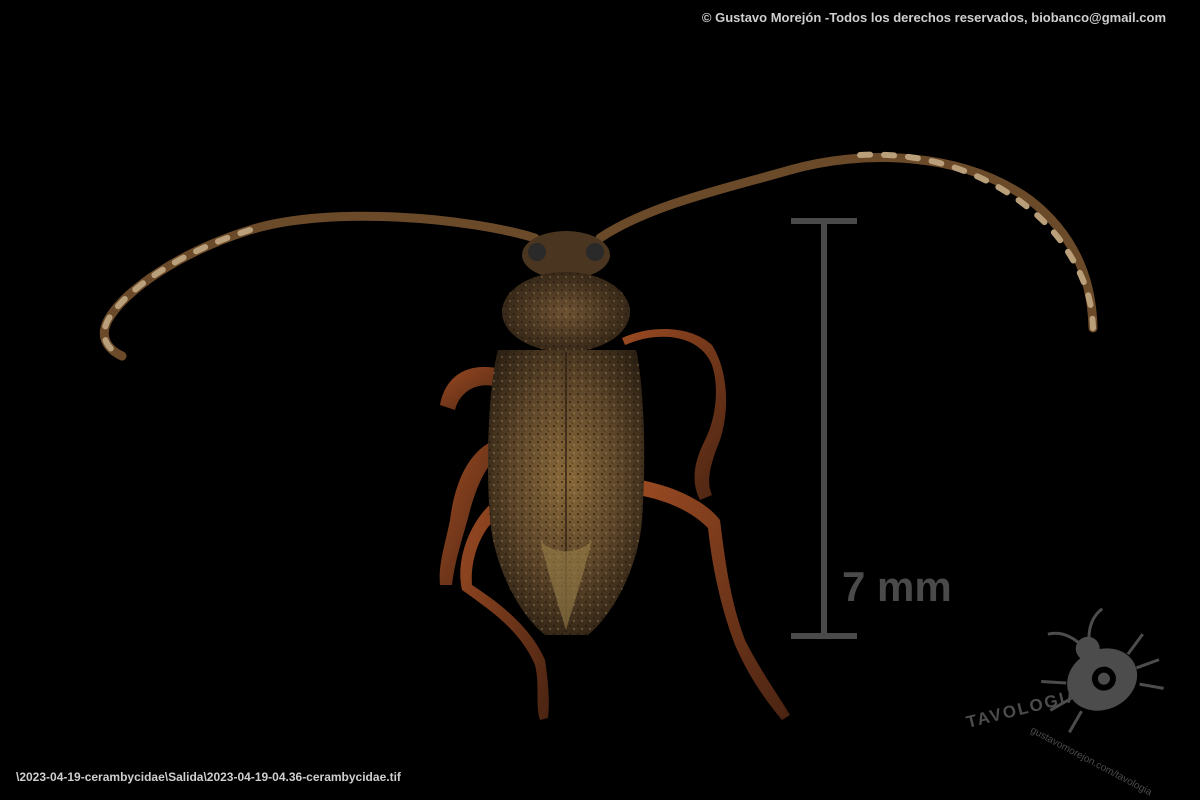 The height and width of the screenshot is (800, 1200). I want to click on beetle-thorax, so click(566, 312).